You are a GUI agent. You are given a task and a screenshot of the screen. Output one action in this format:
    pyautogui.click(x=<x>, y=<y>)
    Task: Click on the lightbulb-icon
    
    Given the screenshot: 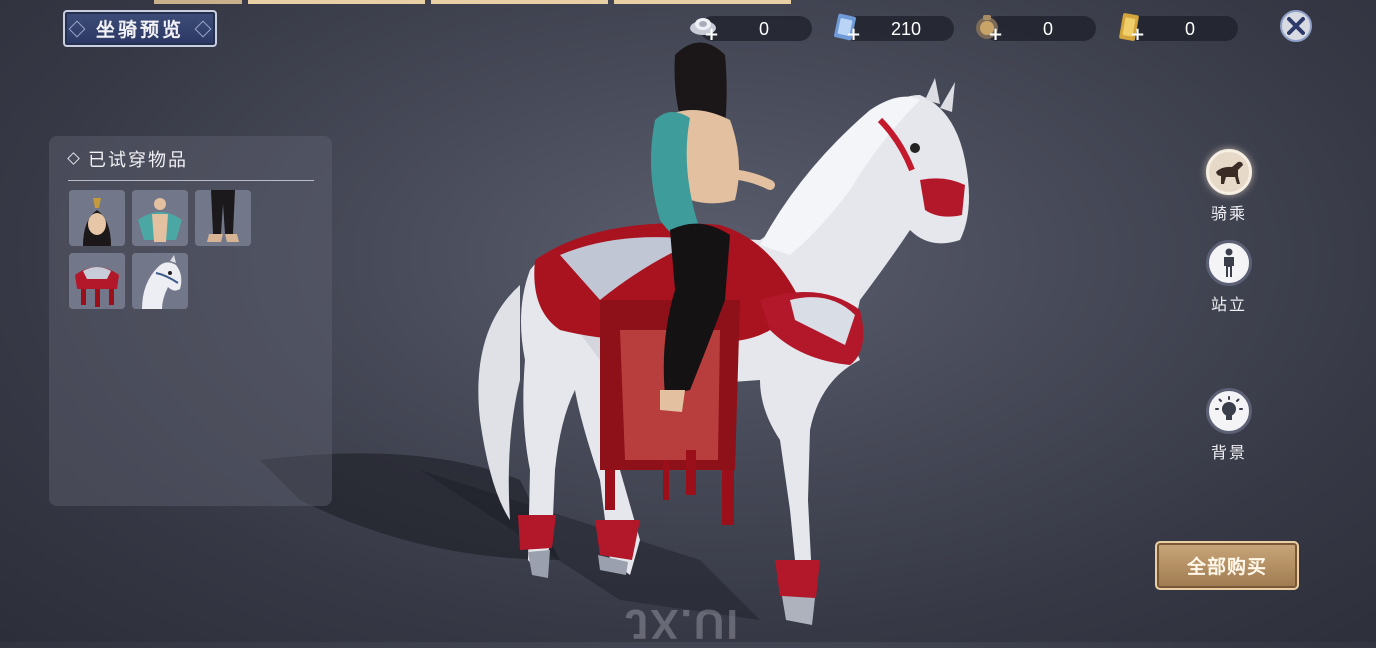 What is the action you would take?
    pyautogui.click(x=1229, y=408)
    